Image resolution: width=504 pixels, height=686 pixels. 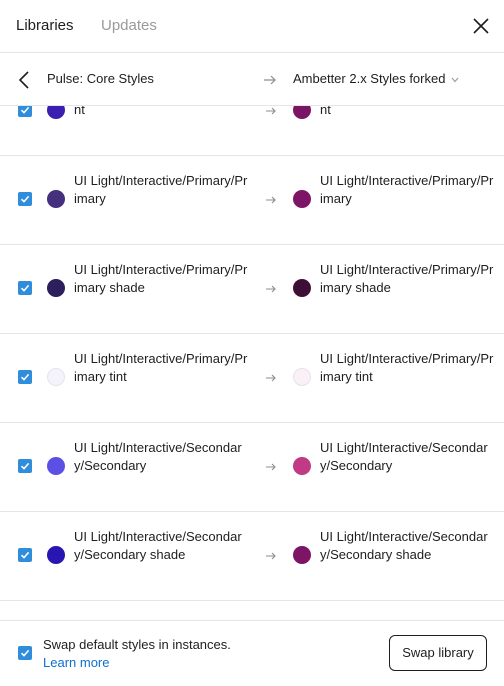 I want to click on tab-updates: Updates, so click(x=129, y=26).